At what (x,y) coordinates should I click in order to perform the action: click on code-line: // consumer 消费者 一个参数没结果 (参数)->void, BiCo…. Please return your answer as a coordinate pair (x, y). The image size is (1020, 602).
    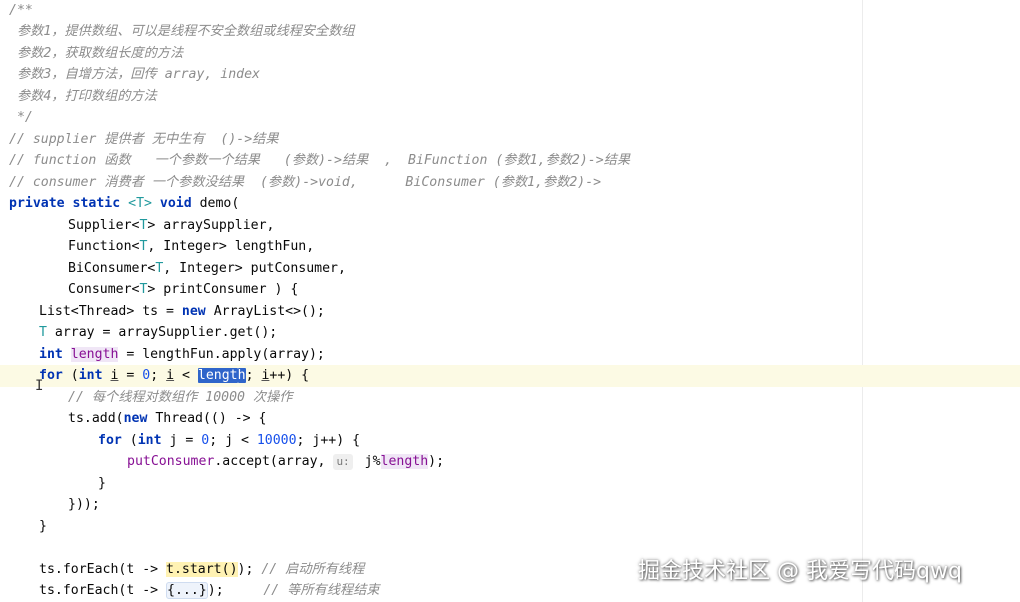
    Looking at the image, I should click on (305, 182).